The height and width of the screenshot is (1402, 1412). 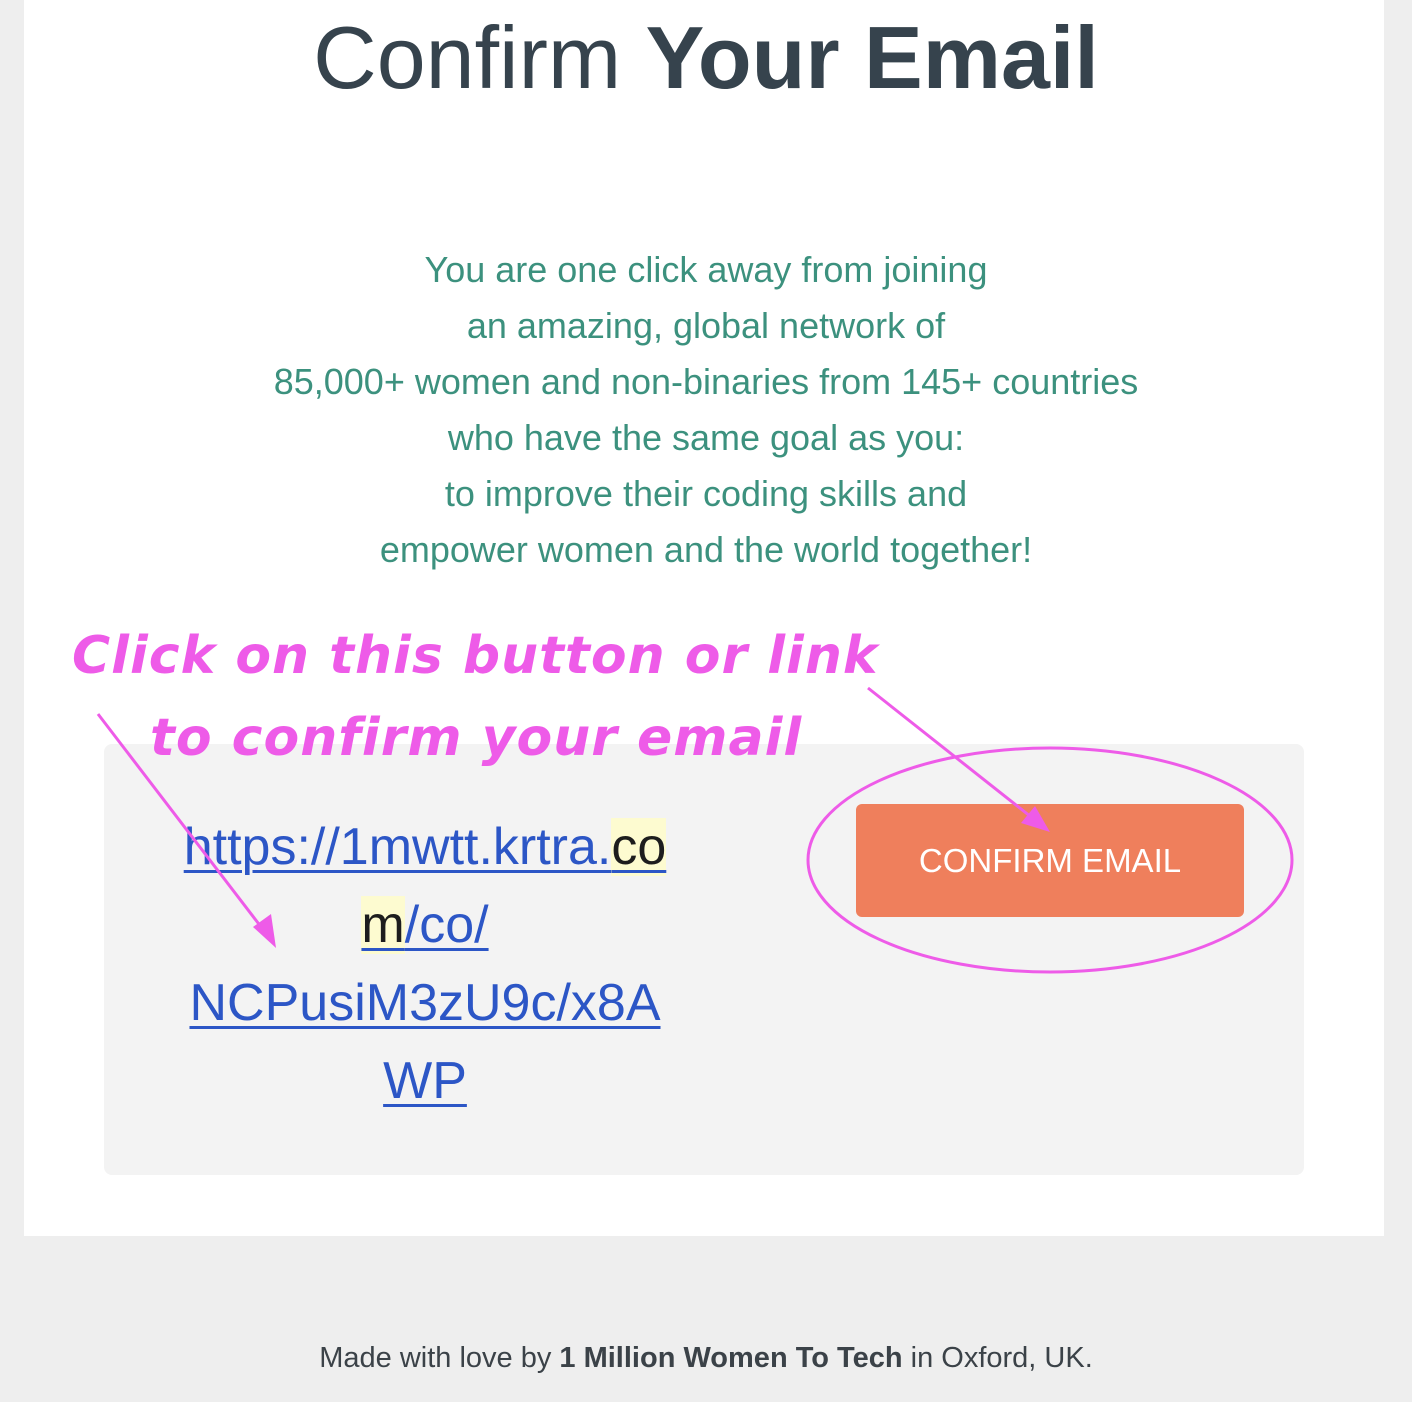 What do you see at coordinates (1001, 1358) in the screenshot?
I see `footer-suffix: in Oxford, UK.` at bounding box center [1001, 1358].